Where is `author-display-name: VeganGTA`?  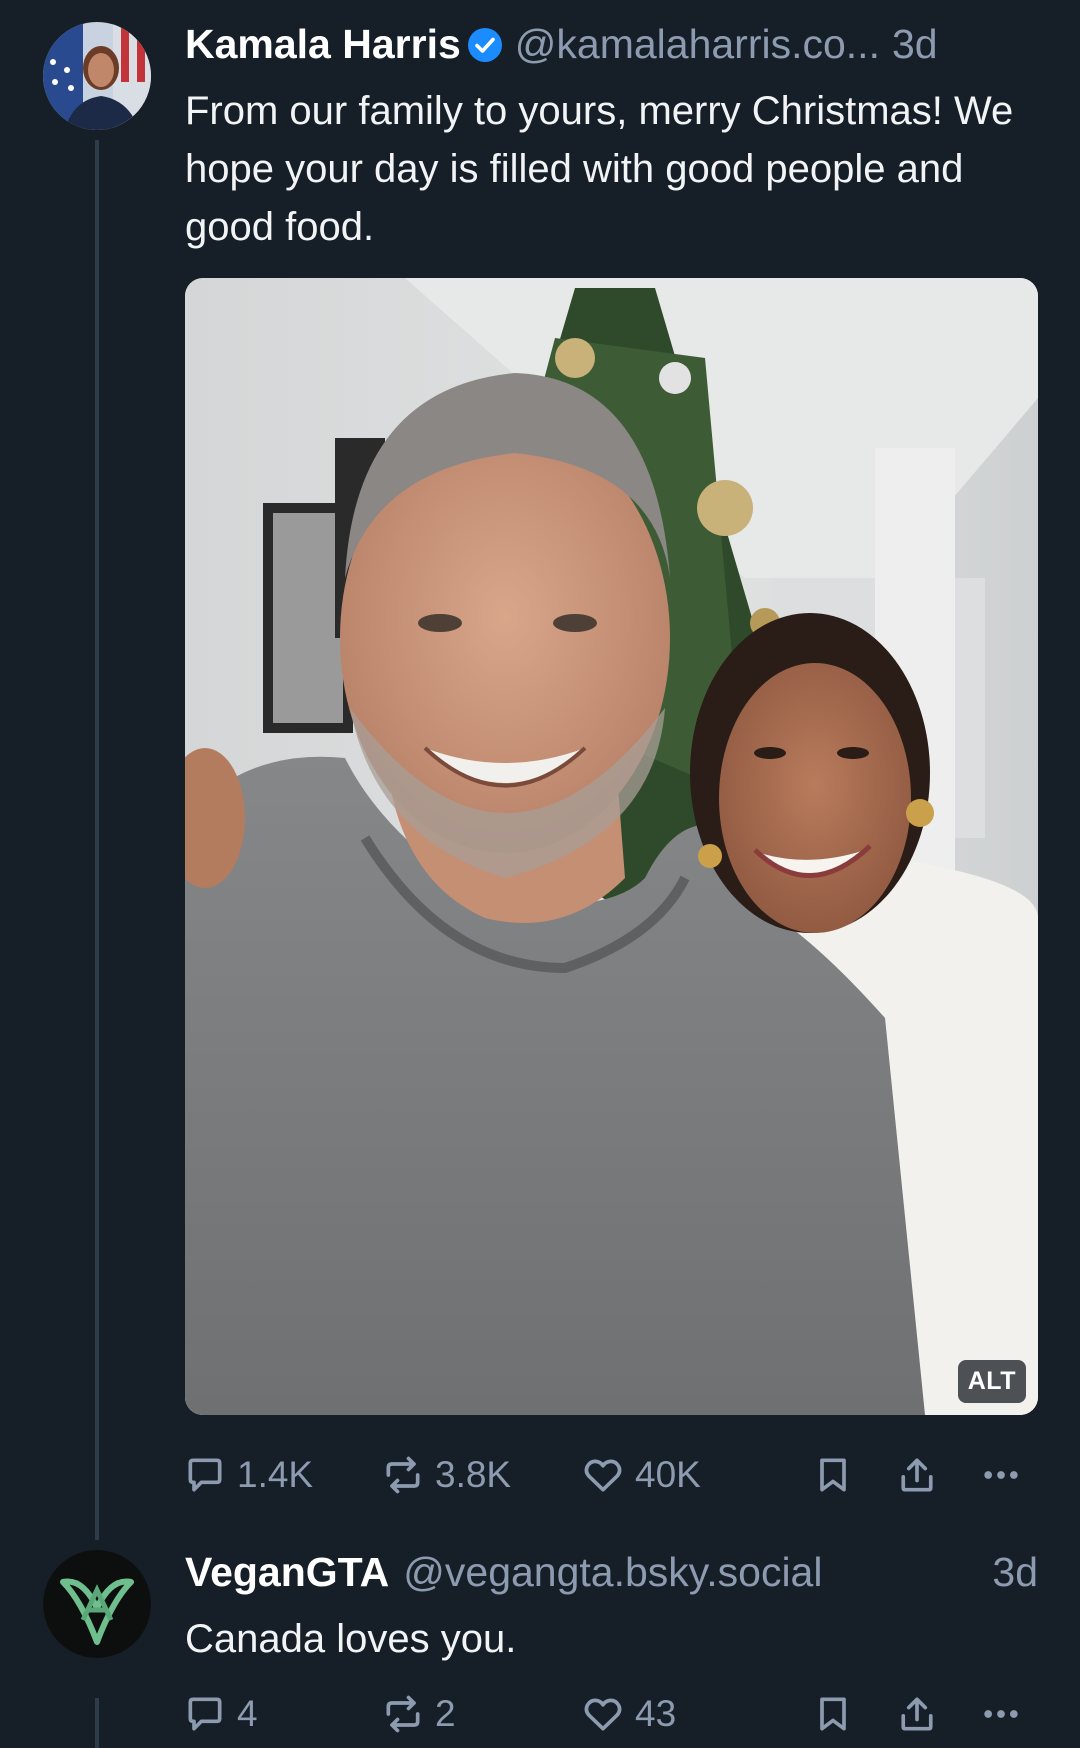
author-display-name: VeganGTA is located at coordinates (287, 1572).